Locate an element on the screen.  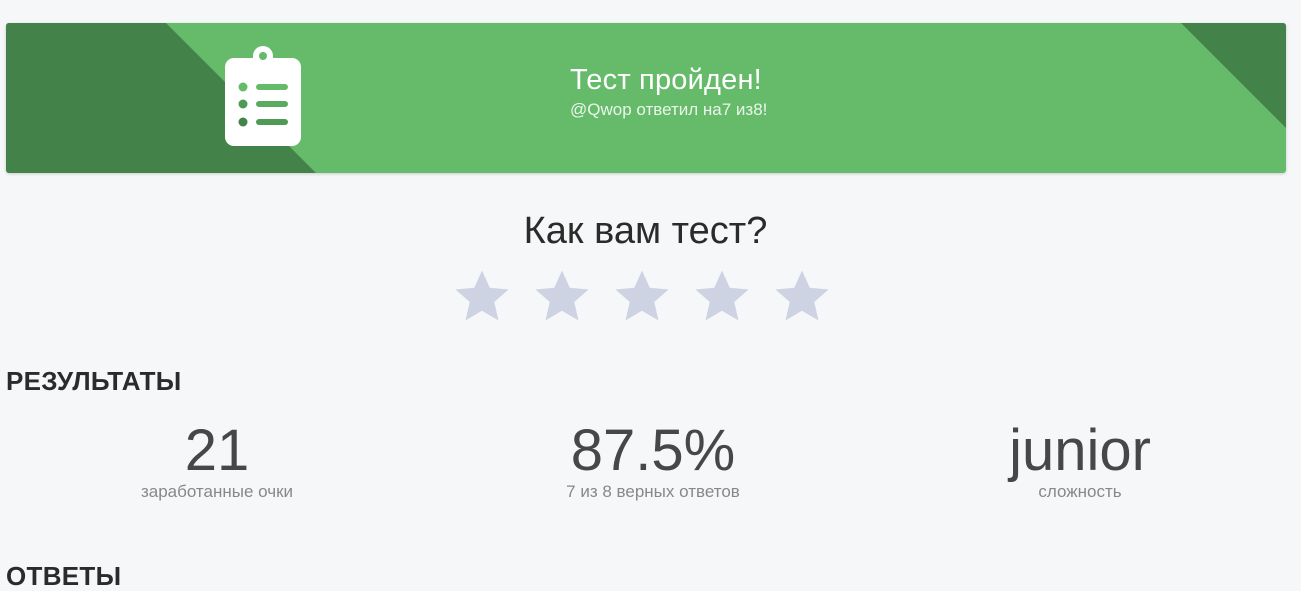
results-title: РЕЗУЛЬТАТЫ is located at coordinates (94, 381).